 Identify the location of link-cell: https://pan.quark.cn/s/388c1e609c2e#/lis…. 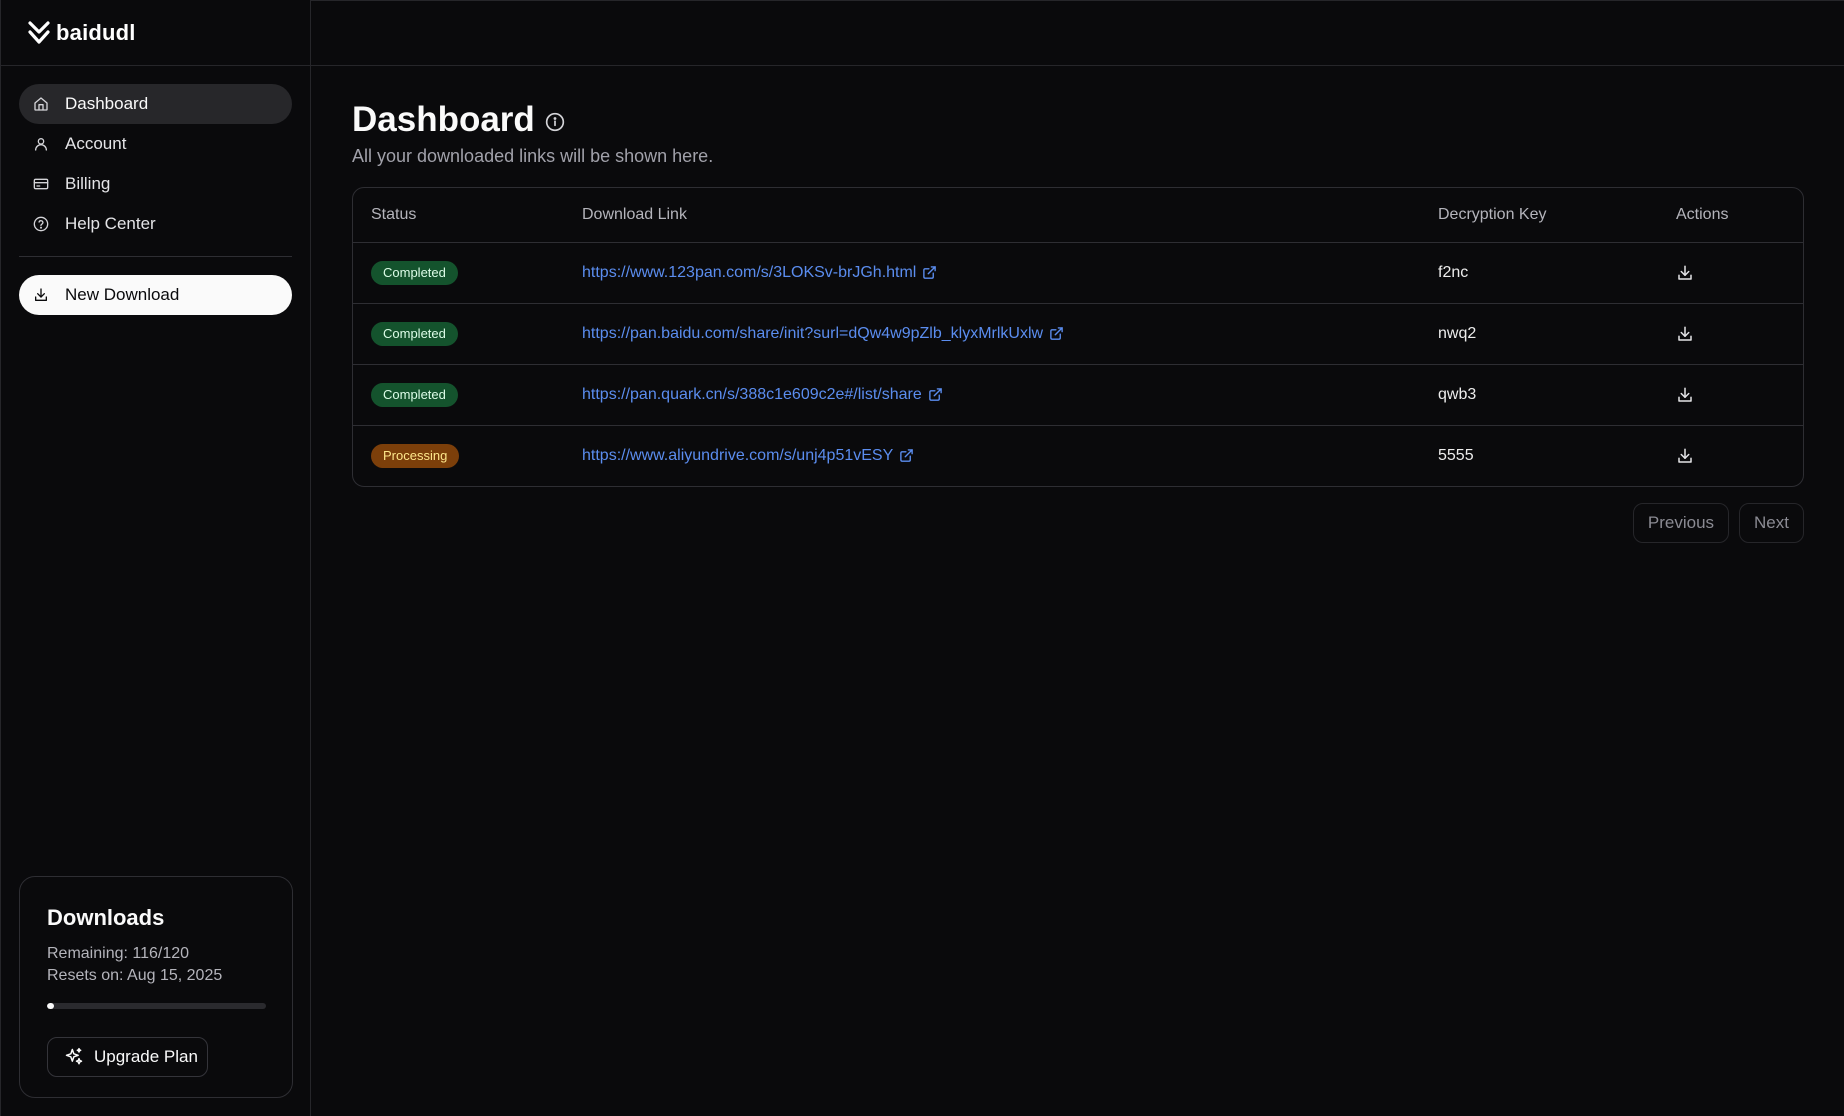
(992, 395).